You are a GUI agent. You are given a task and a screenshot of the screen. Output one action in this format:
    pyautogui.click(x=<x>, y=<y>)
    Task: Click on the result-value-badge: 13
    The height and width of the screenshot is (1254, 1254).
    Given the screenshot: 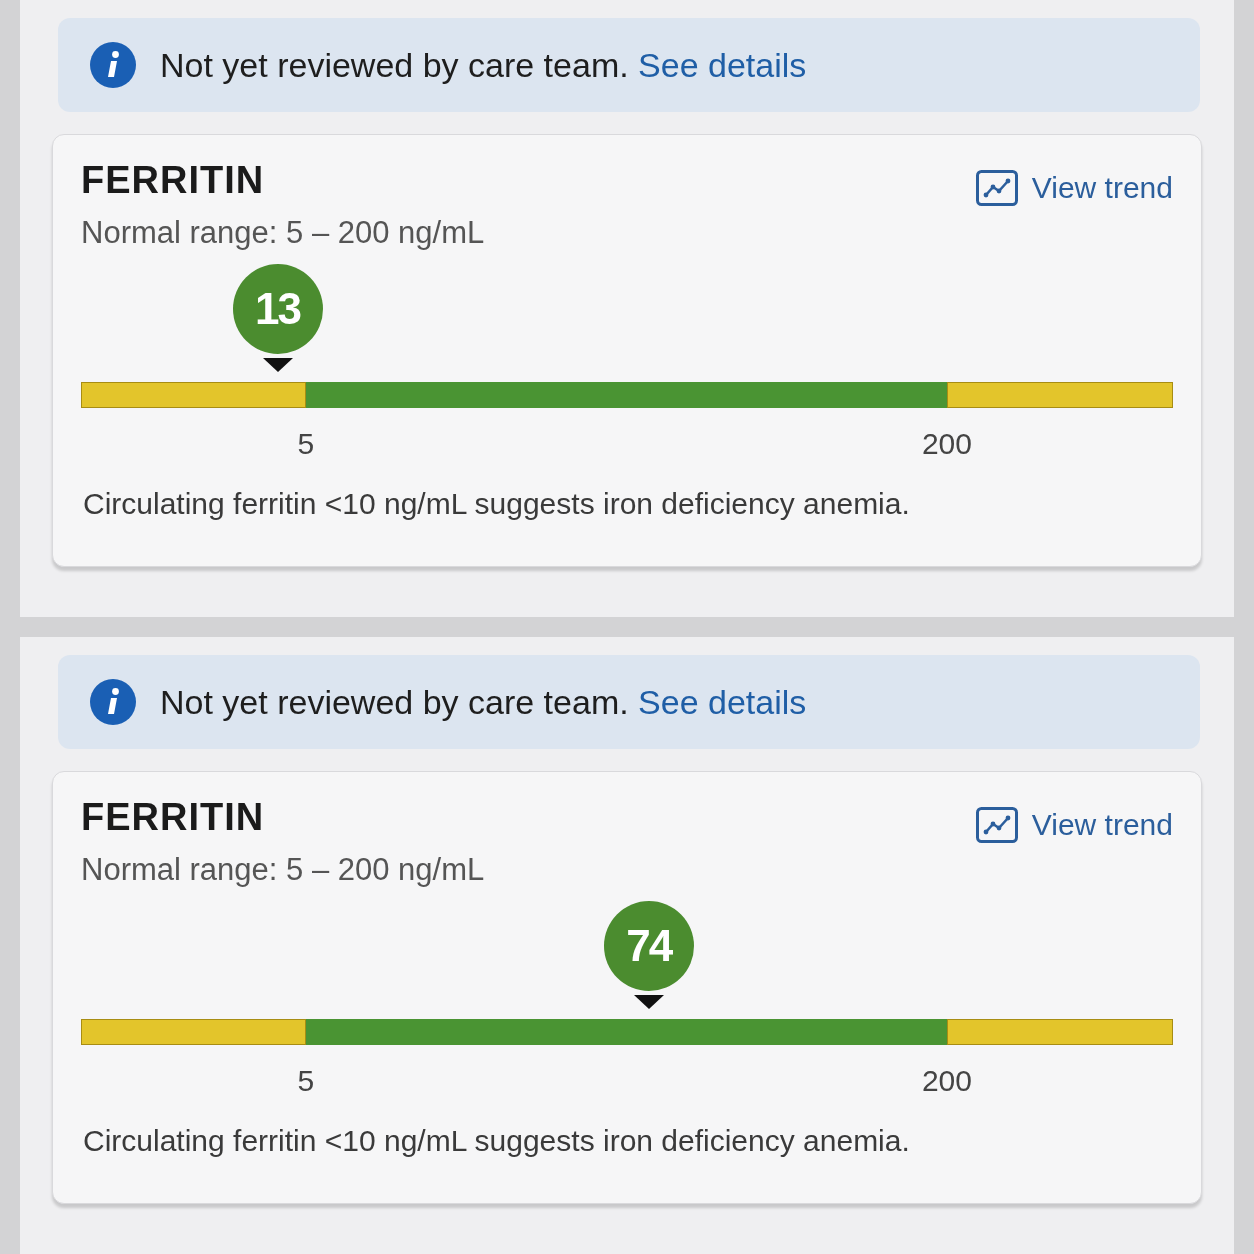 What is the action you would take?
    pyautogui.click(x=277, y=309)
    